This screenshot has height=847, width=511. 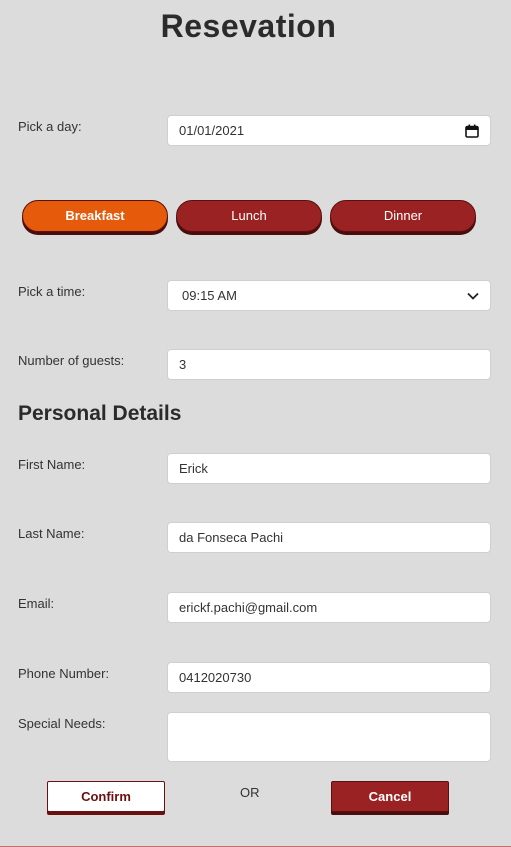 I want to click on confirm-button: Confirm, so click(x=106, y=796).